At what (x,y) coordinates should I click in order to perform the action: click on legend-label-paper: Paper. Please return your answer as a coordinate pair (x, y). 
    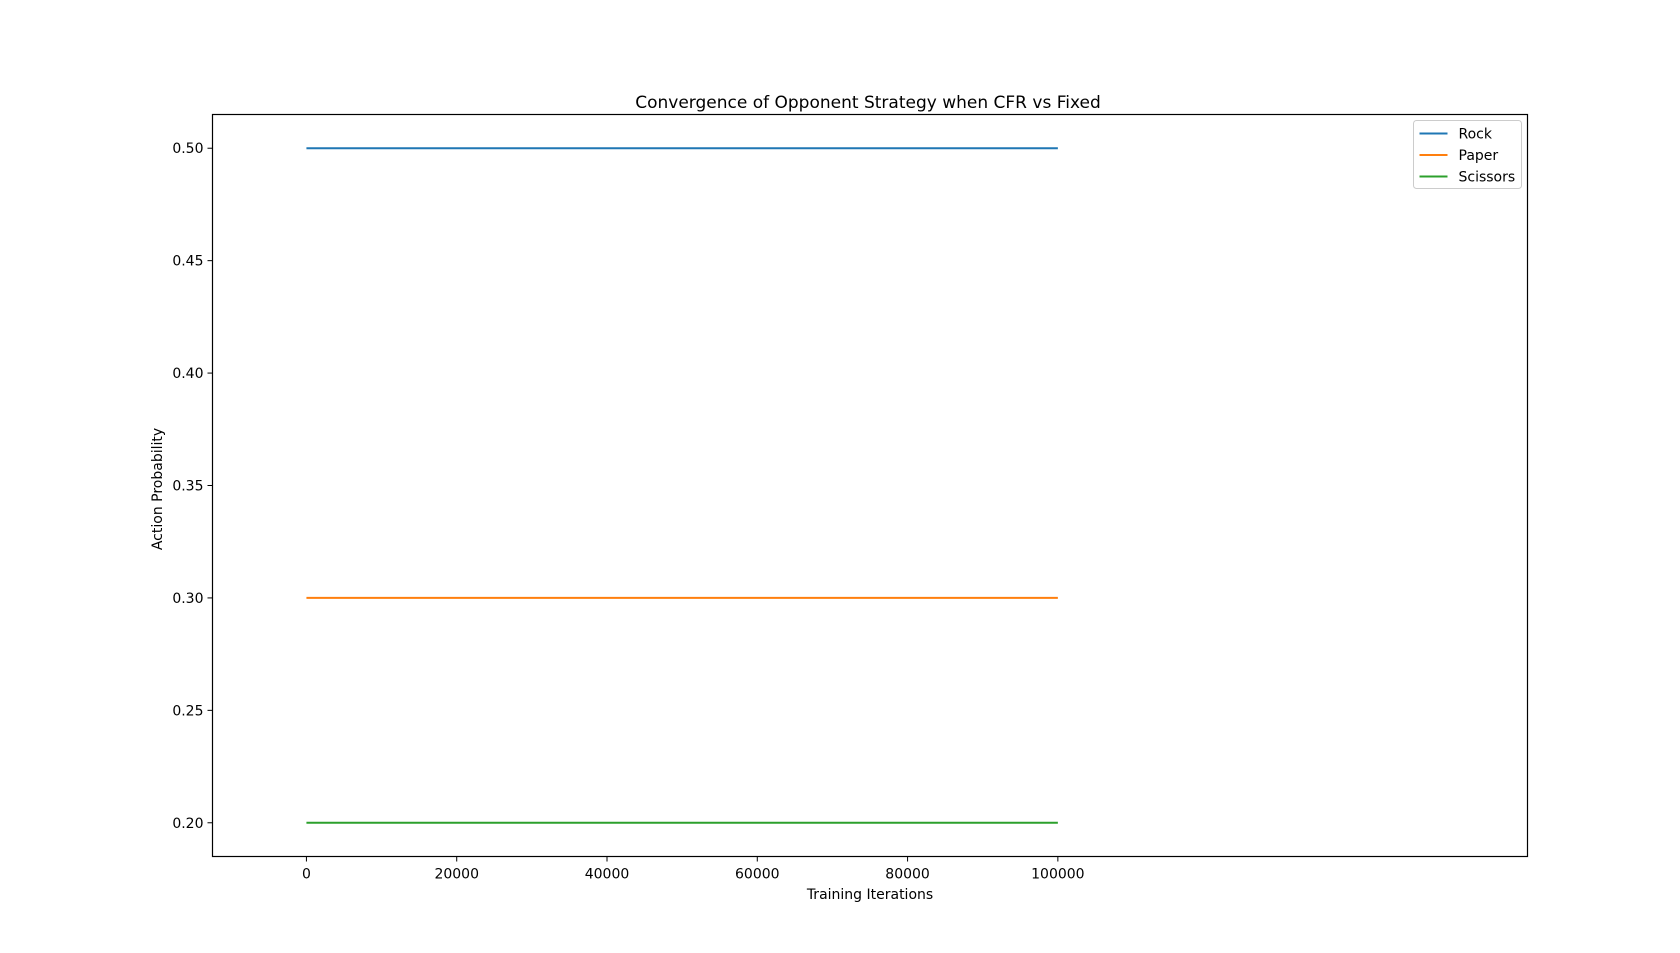
    Looking at the image, I should click on (1479, 156).